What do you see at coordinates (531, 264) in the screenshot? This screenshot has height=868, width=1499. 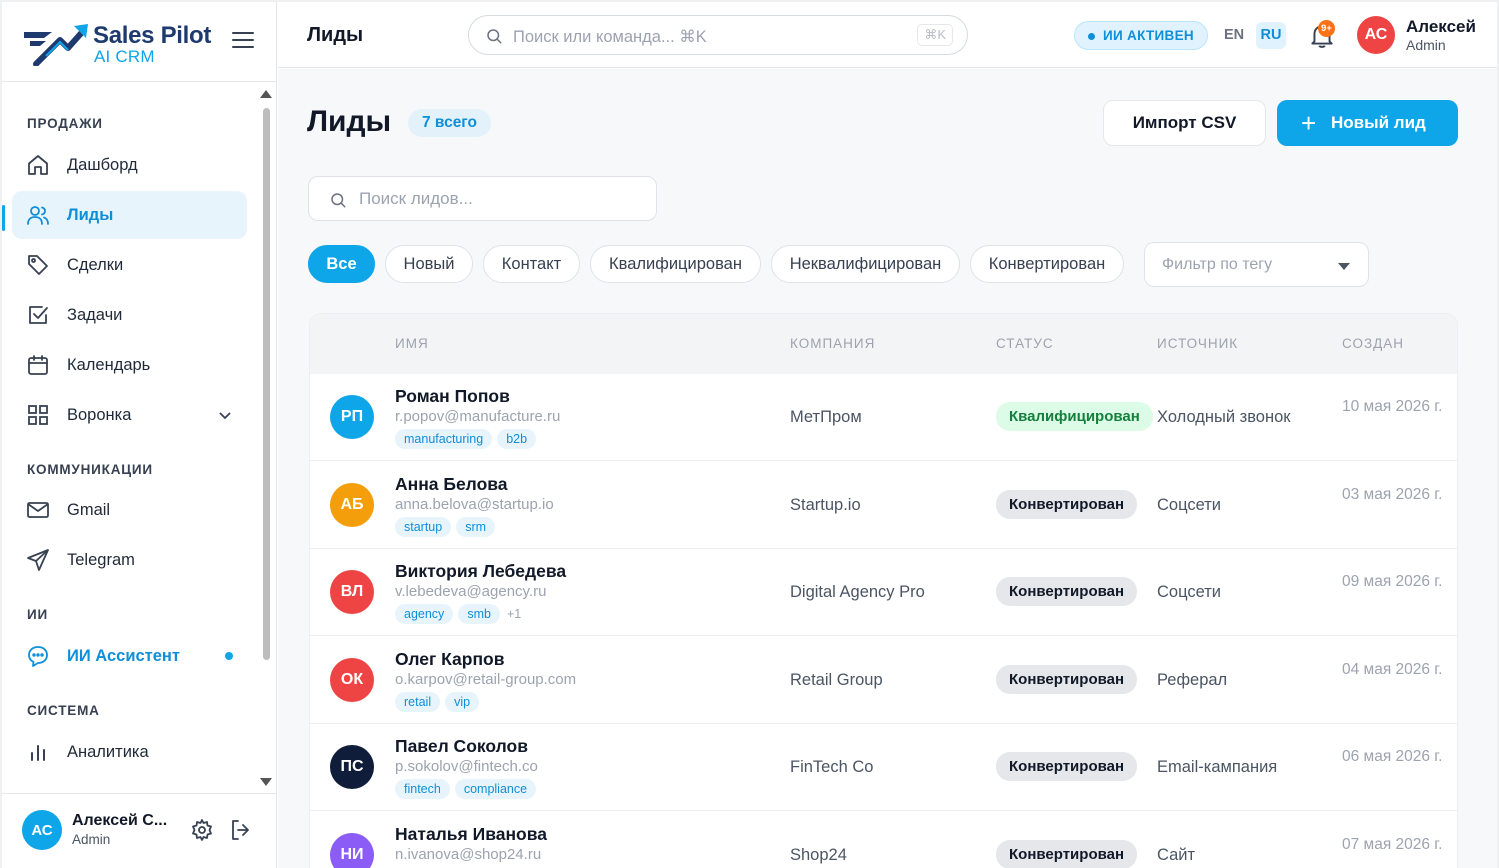 I see `filter-chip-contact: Контакт` at bounding box center [531, 264].